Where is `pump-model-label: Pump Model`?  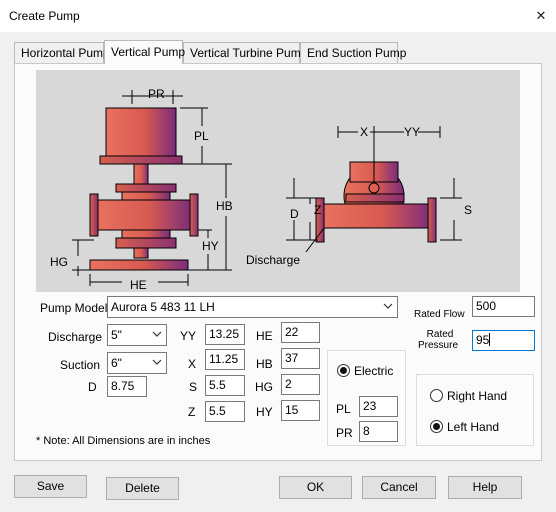
pump-model-label: Pump Model is located at coordinates (74, 308).